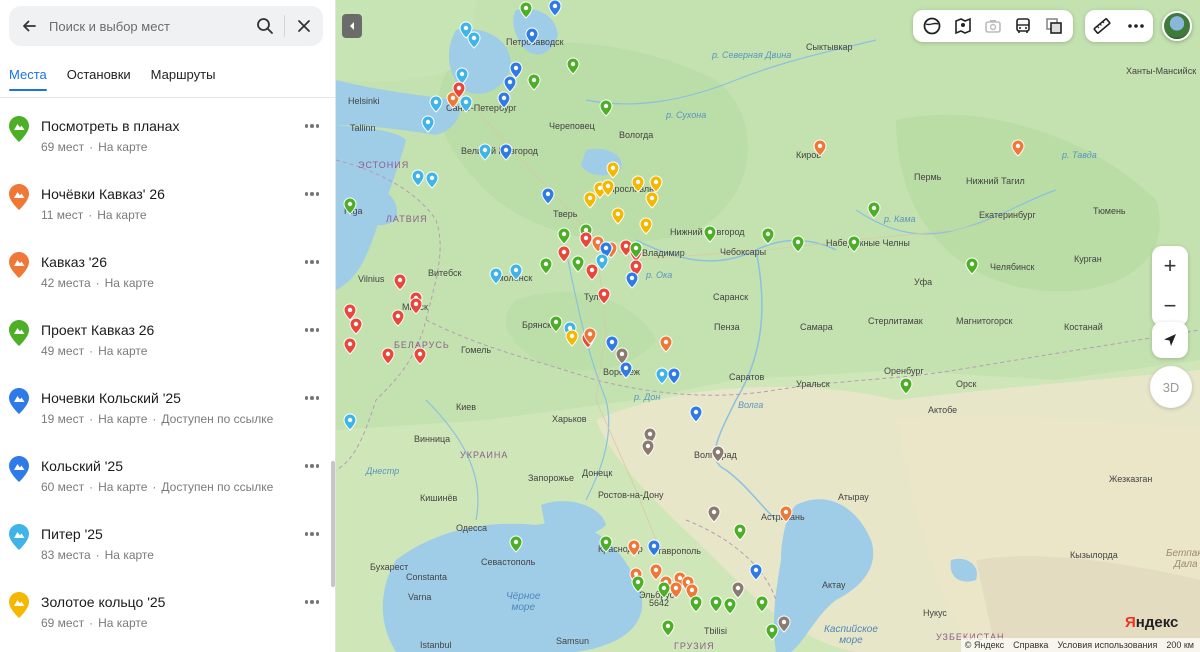 This screenshot has height=652, width=1200. I want to click on photos-button, so click(993, 26).